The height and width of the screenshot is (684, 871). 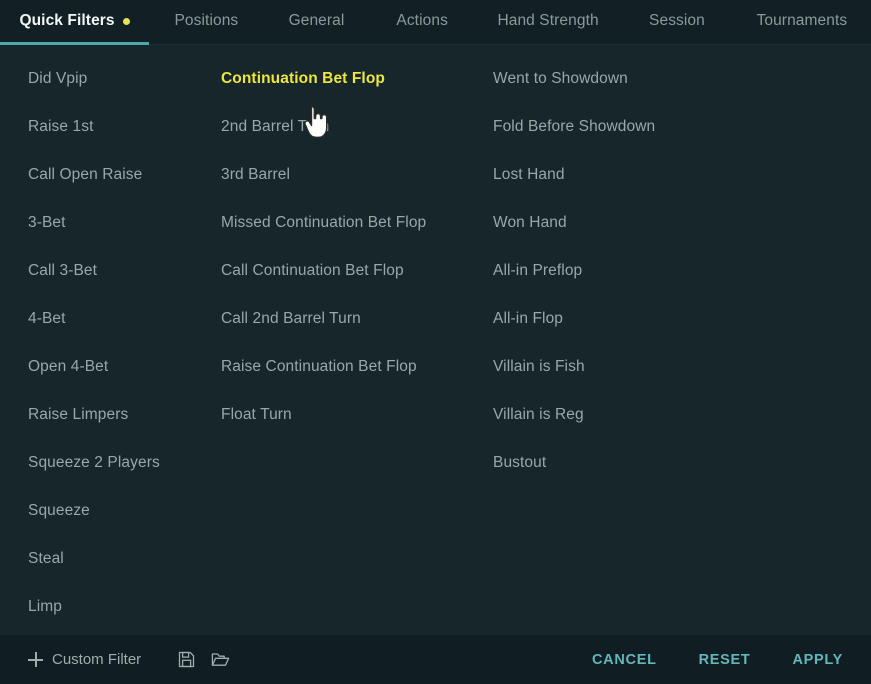 I want to click on filter-item: 3-Bet, so click(x=124, y=223).